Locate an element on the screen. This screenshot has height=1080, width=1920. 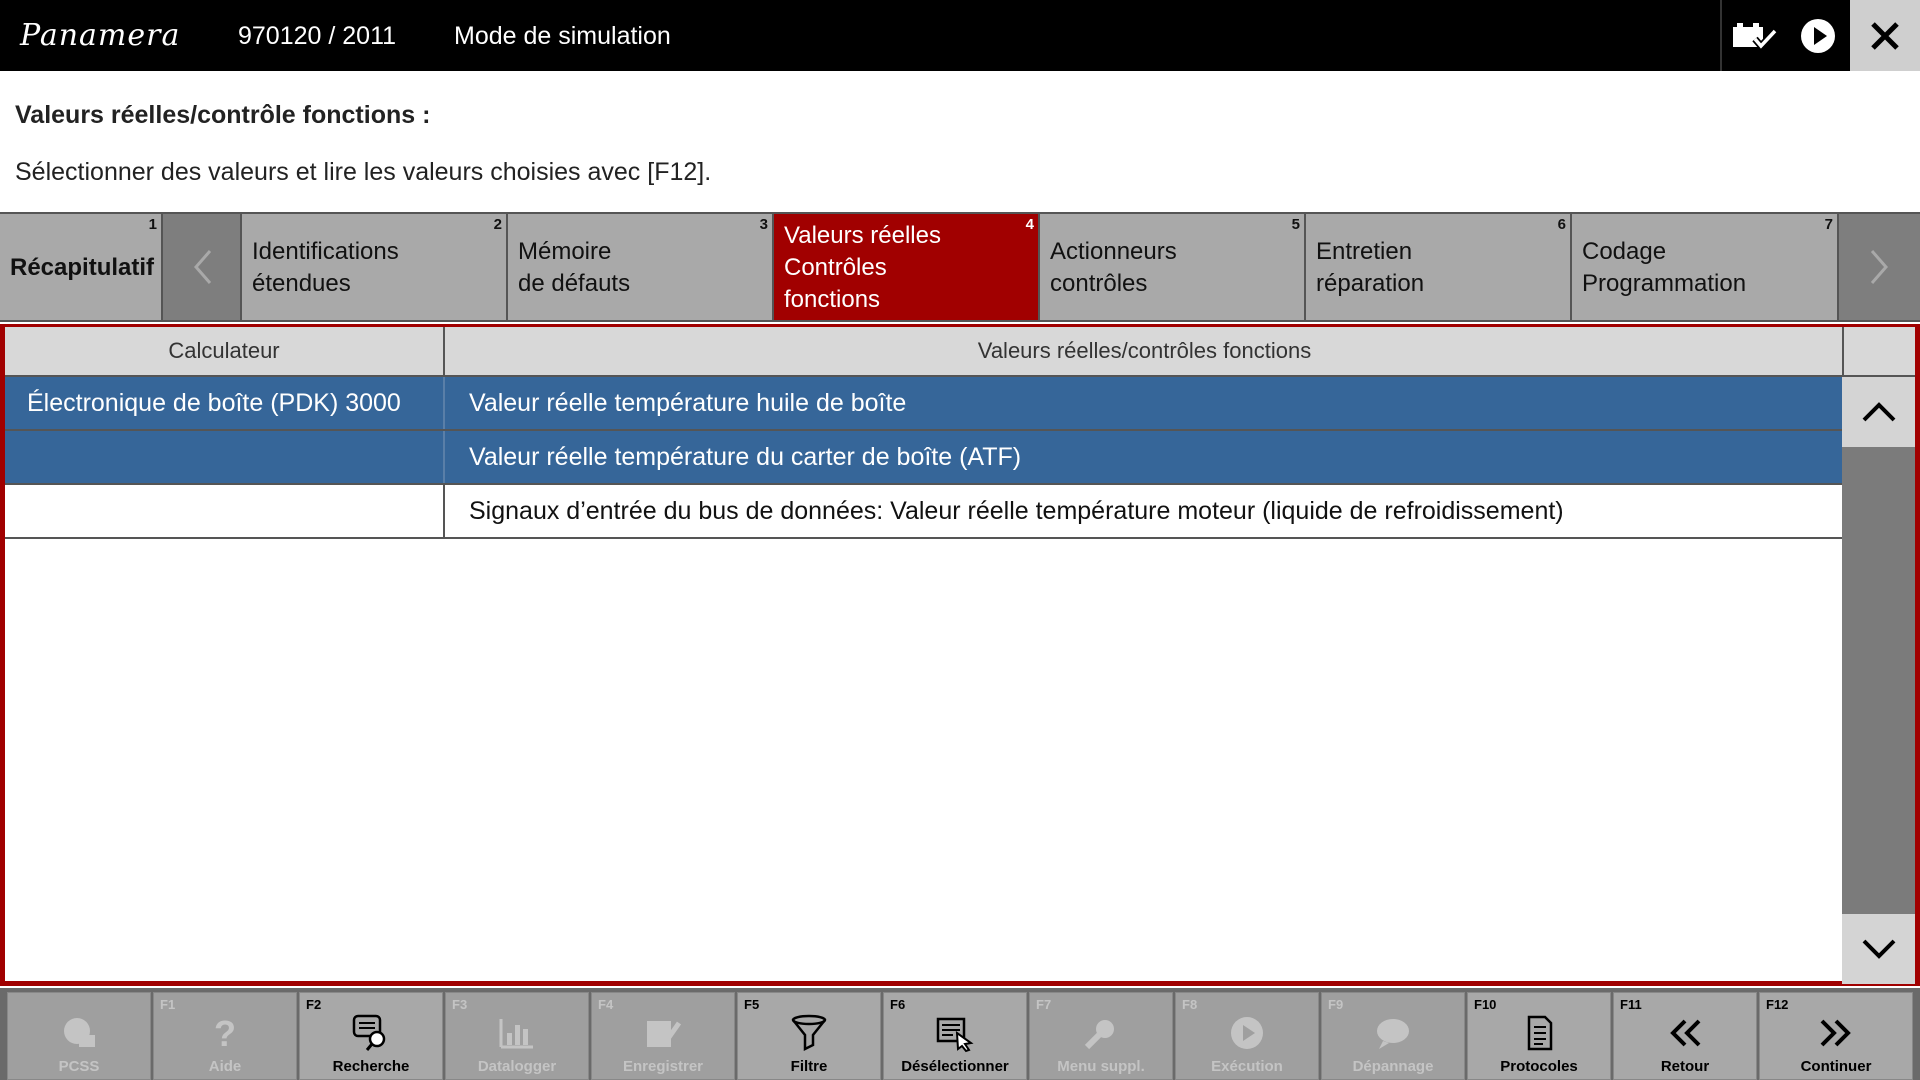
scroll-down-button is located at coordinates (1878, 949).